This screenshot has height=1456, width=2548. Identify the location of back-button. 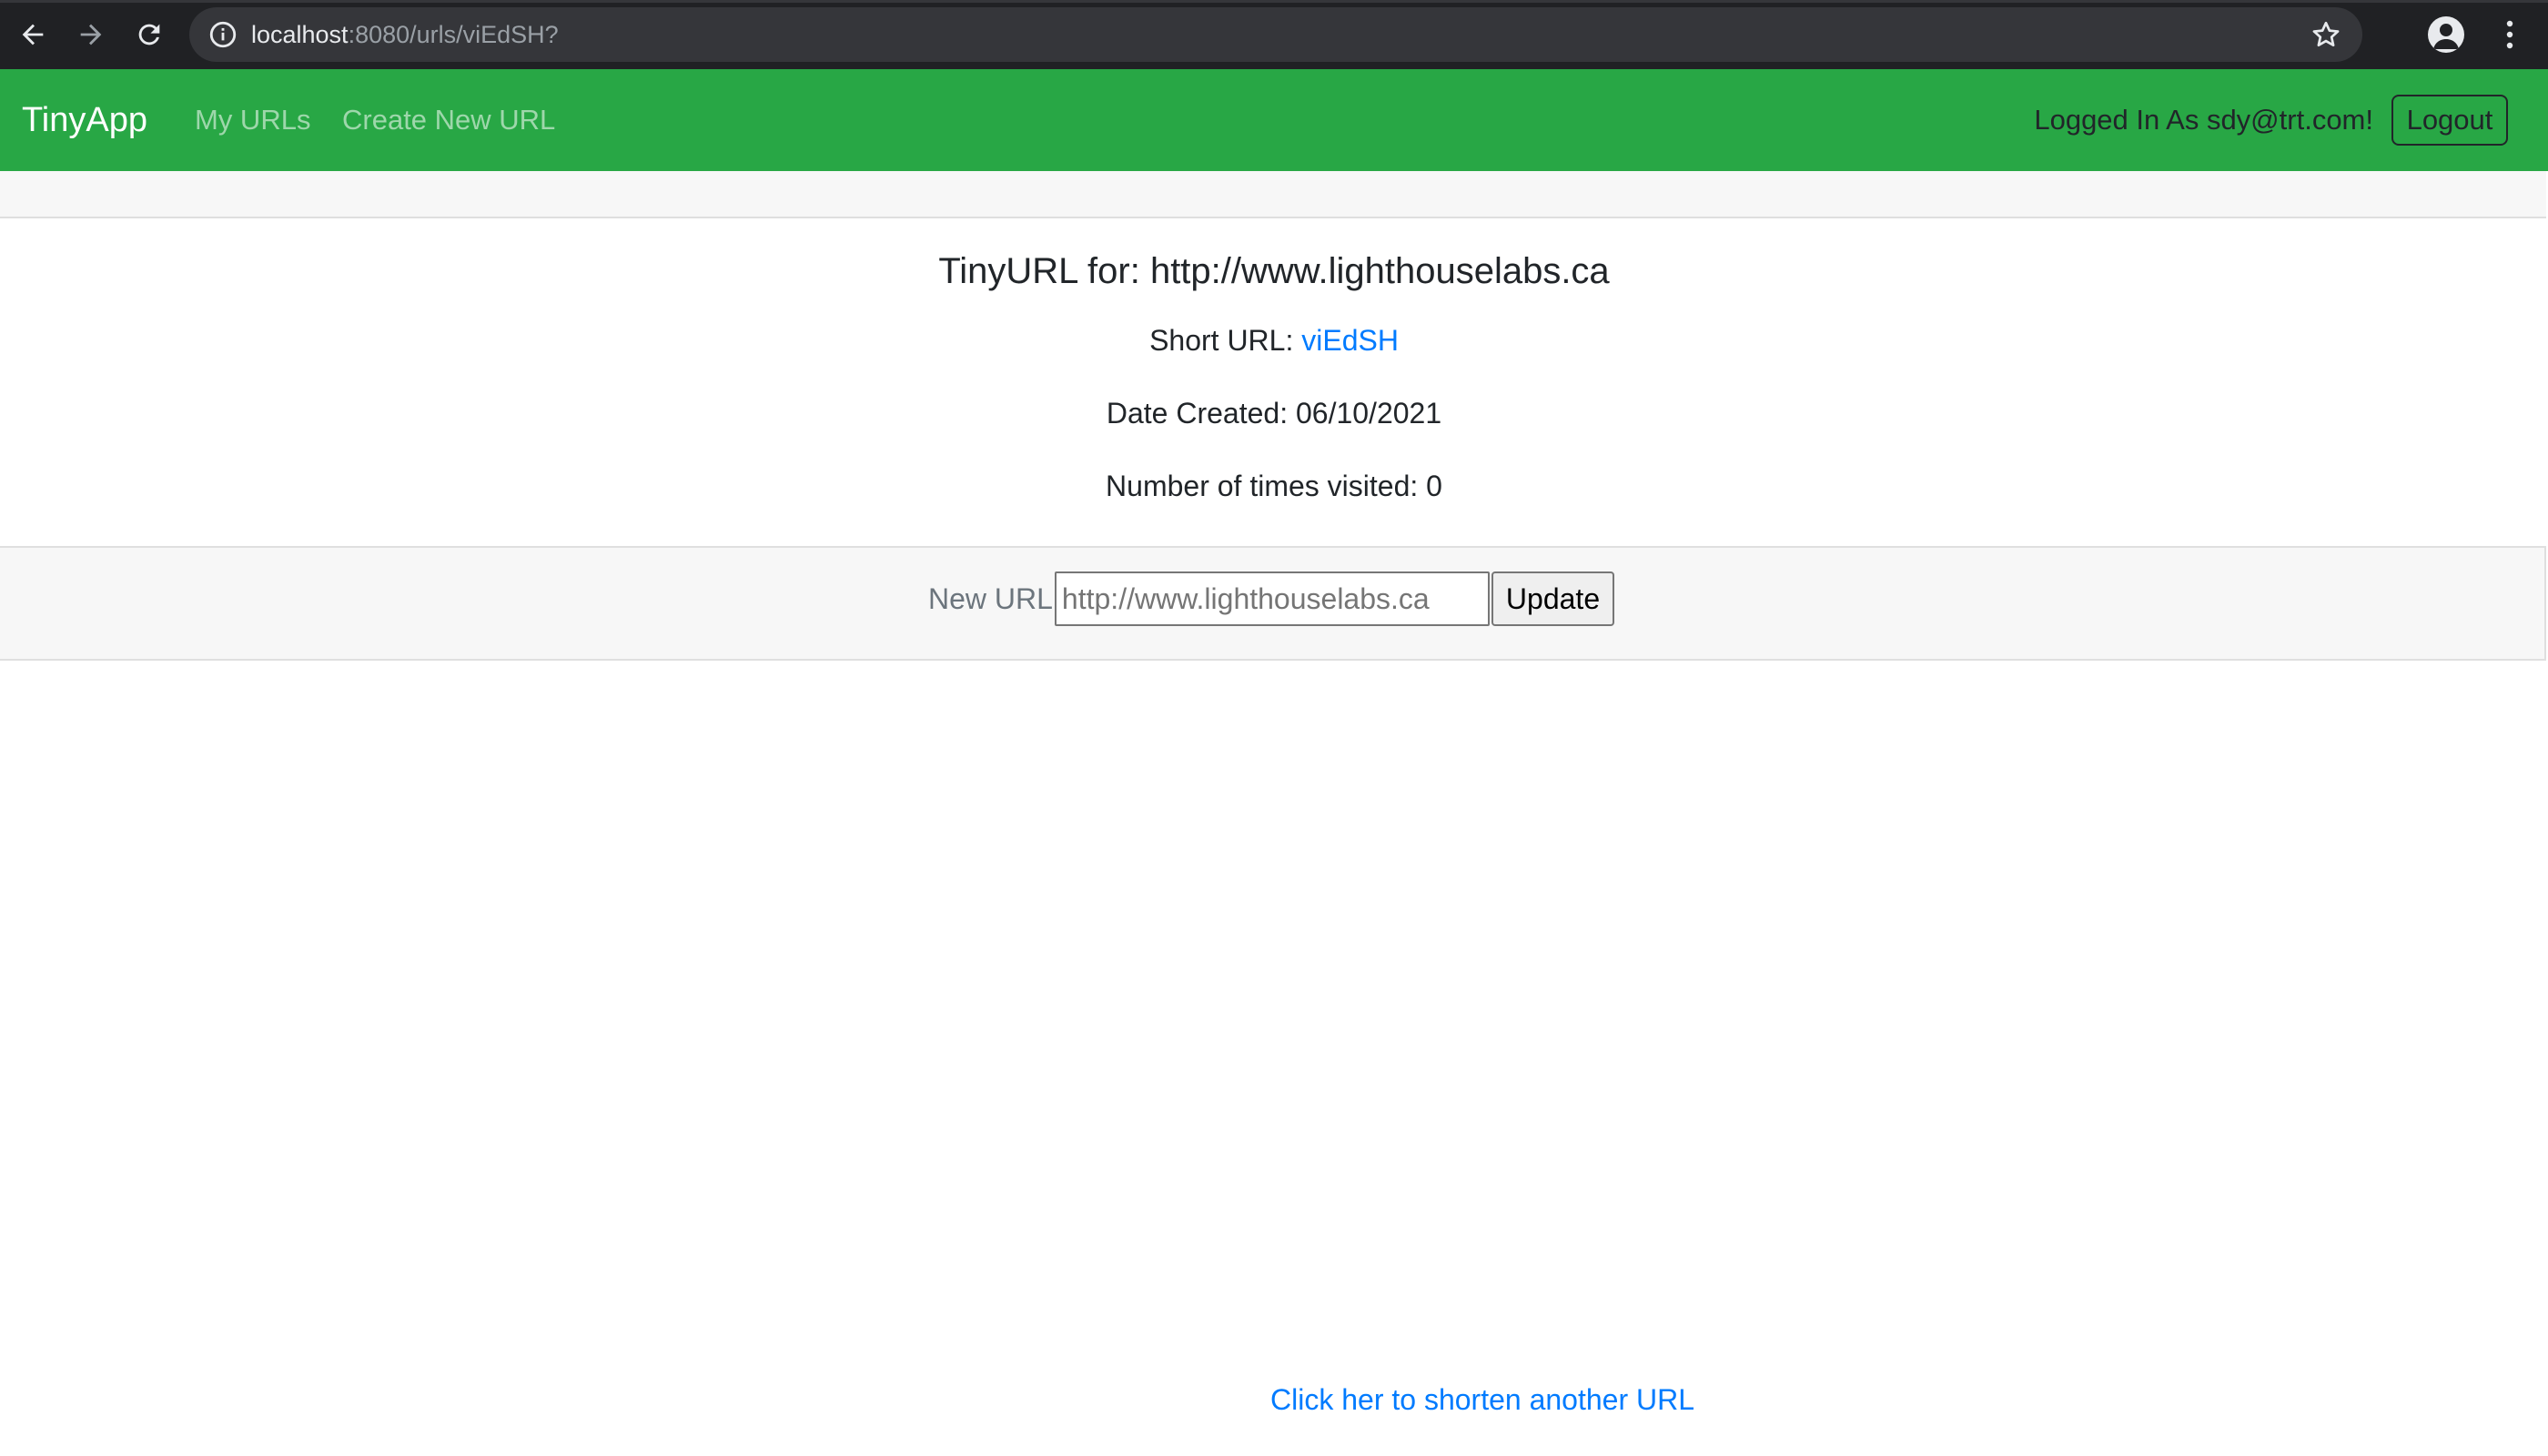
(33, 34).